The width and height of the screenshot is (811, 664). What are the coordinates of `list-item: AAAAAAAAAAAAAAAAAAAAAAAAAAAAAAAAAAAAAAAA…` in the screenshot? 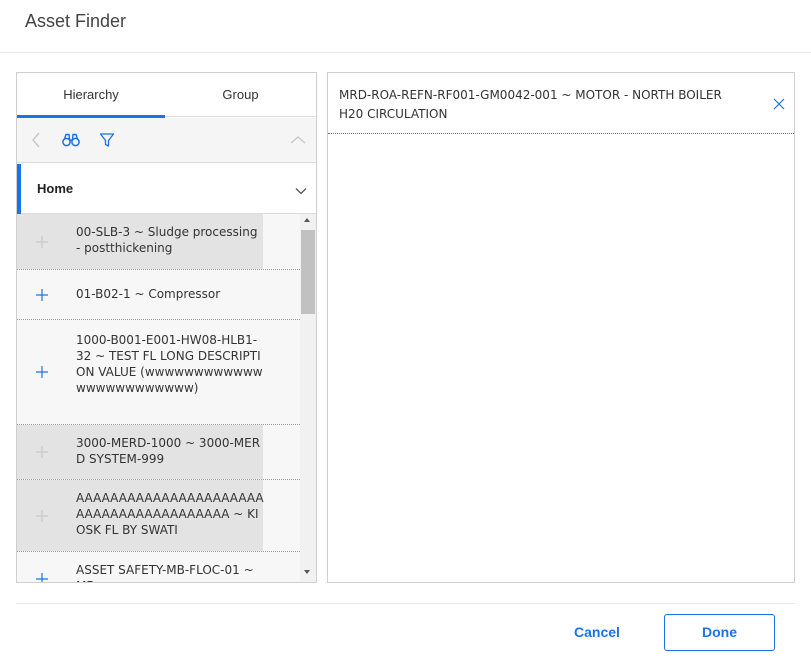 It's located at (158, 516).